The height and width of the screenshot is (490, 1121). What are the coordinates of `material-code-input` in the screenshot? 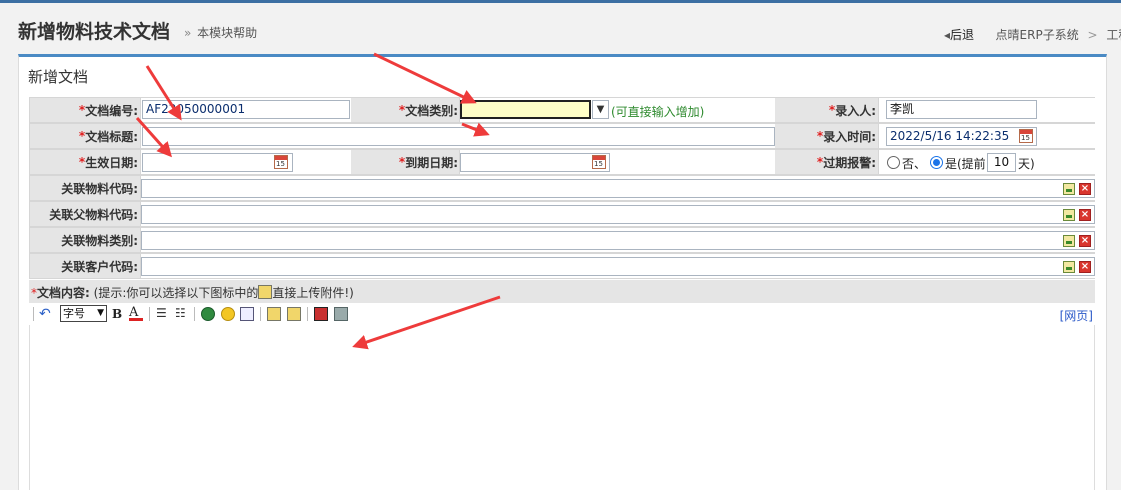 It's located at (618, 188).